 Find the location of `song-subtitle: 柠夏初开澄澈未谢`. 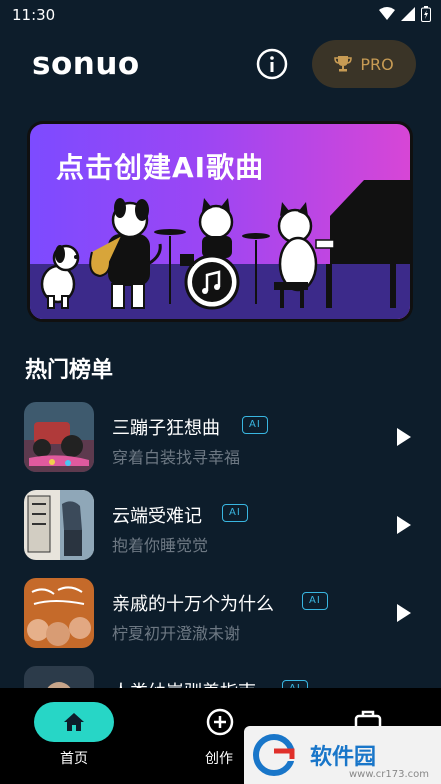

song-subtitle: 柠夏初开澄澈未谢 is located at coordinates (176, 633).